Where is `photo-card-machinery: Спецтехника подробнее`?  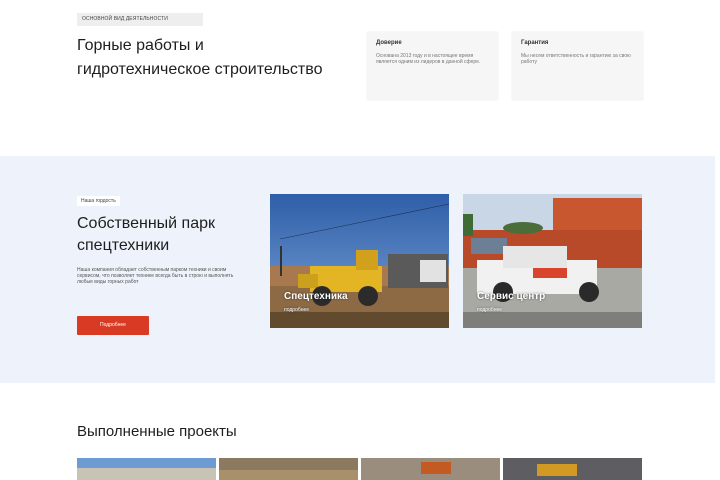
photo-card-machinery: Спецтехника подробнее is located at coordinates (359, 261).